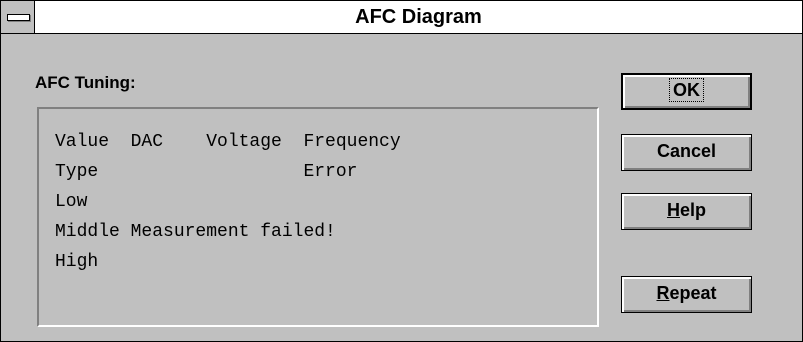 This screenshot has width=803, height=342. I want to click on output-line-middle: Middle Measurement failed!, so click(195, 232).